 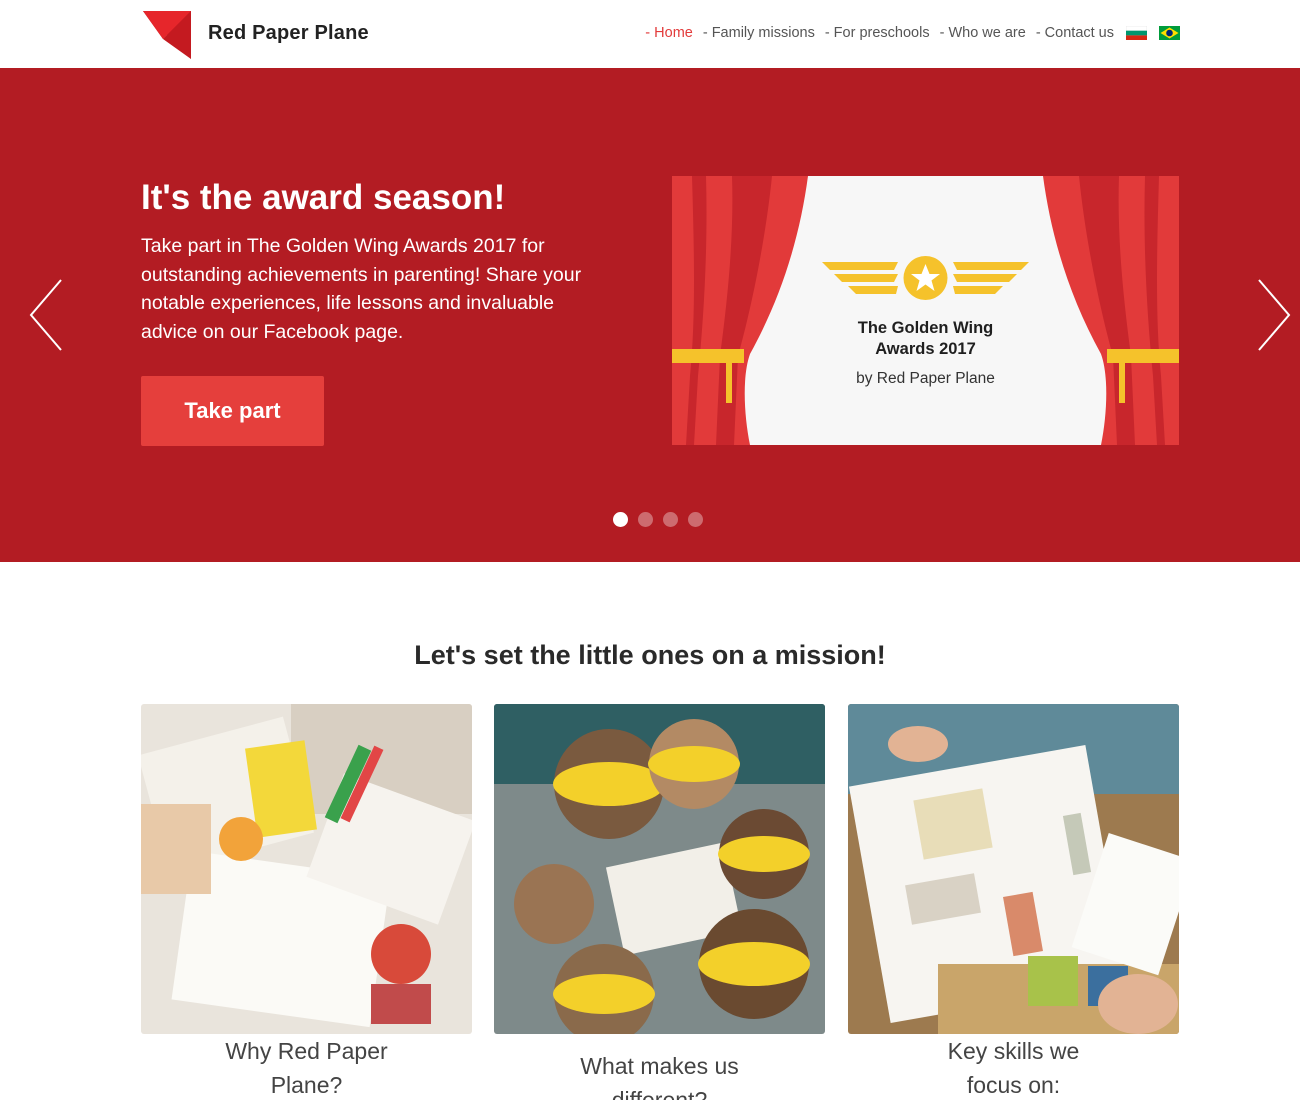 I want to click on slider-prev-arrow-icon, so click(x=46, y=315).